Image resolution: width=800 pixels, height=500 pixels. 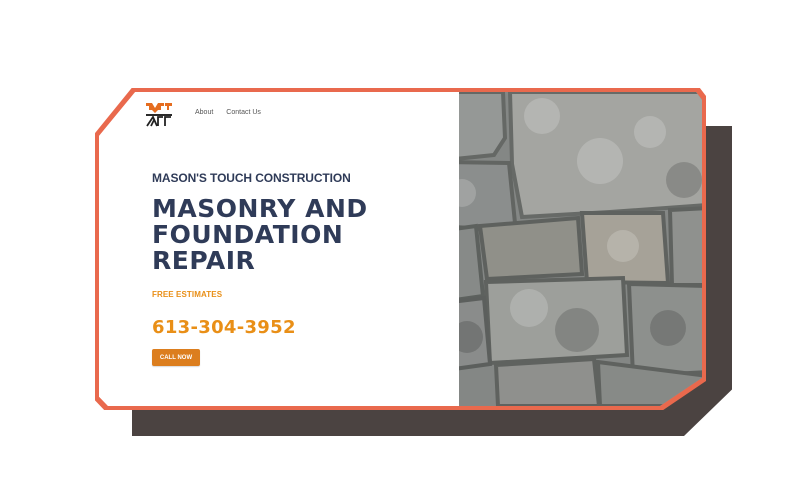 I want to click on hero-headline-line: MASONRY AND, so click(x=260, y=208).